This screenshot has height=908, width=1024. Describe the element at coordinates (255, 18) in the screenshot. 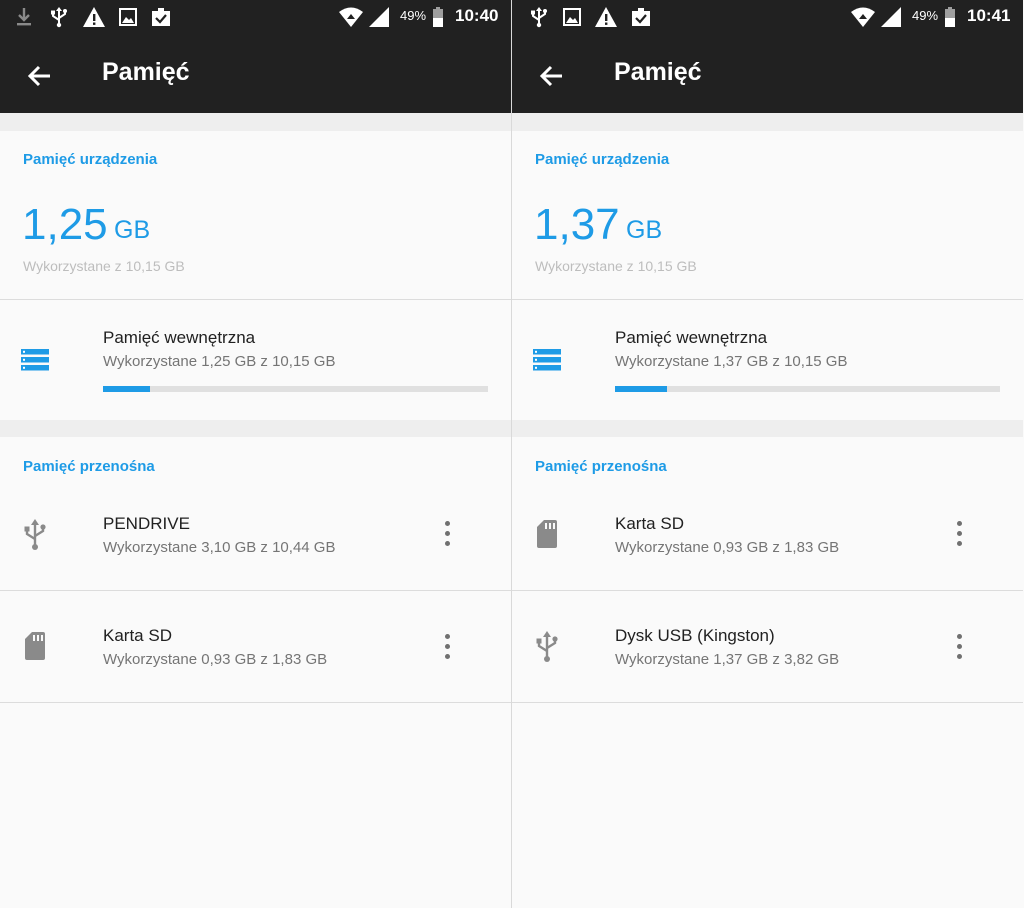

I see `status-bar: 49% 10:40` at that location.